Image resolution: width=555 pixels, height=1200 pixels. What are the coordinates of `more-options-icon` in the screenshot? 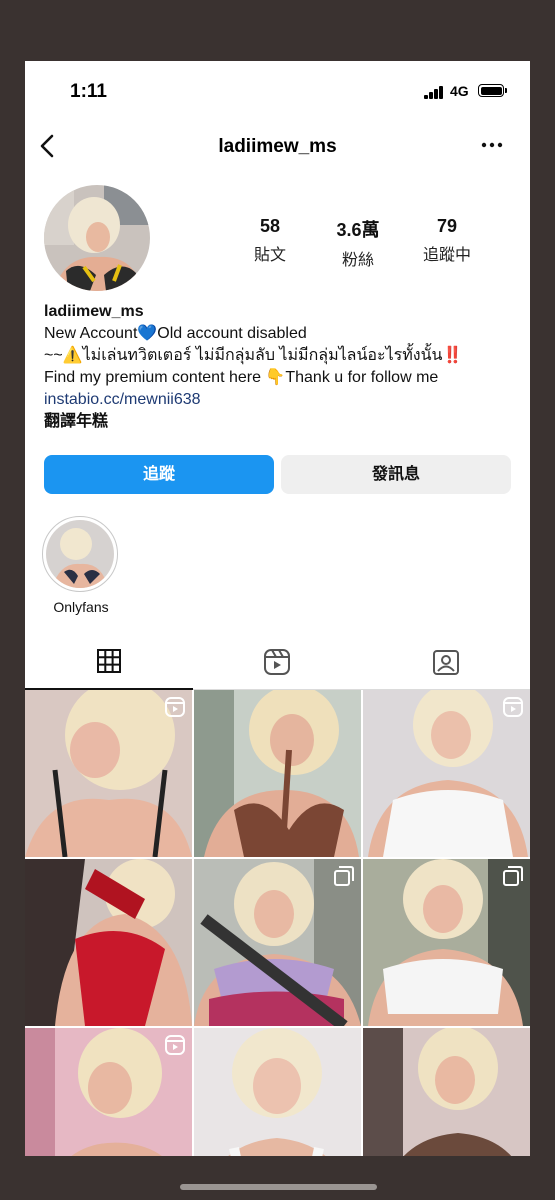 It's located at (492, 145).